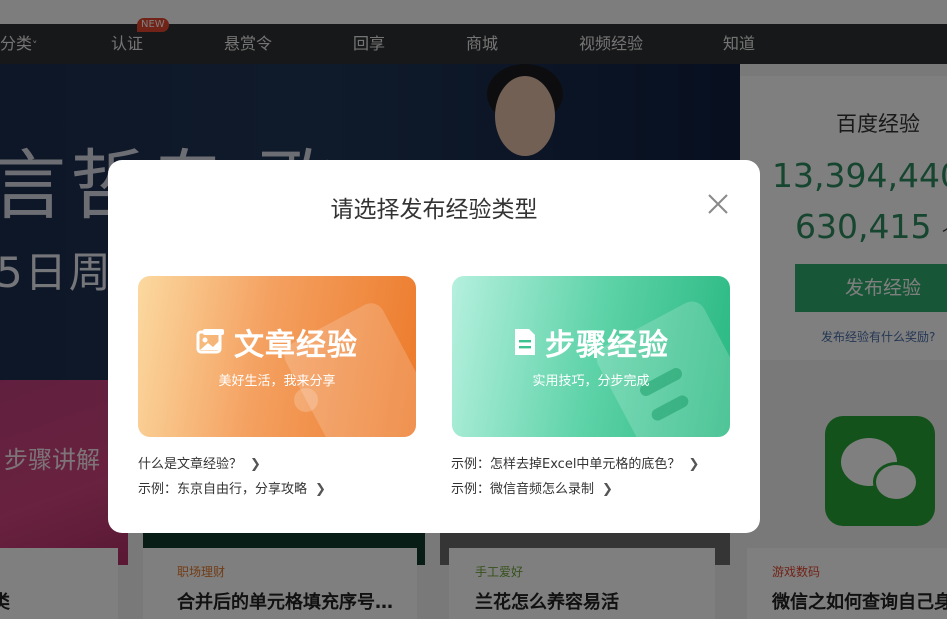  I want to click on article-experience-option: 文章经验 美好生活，我来分享, so click(277, 356).